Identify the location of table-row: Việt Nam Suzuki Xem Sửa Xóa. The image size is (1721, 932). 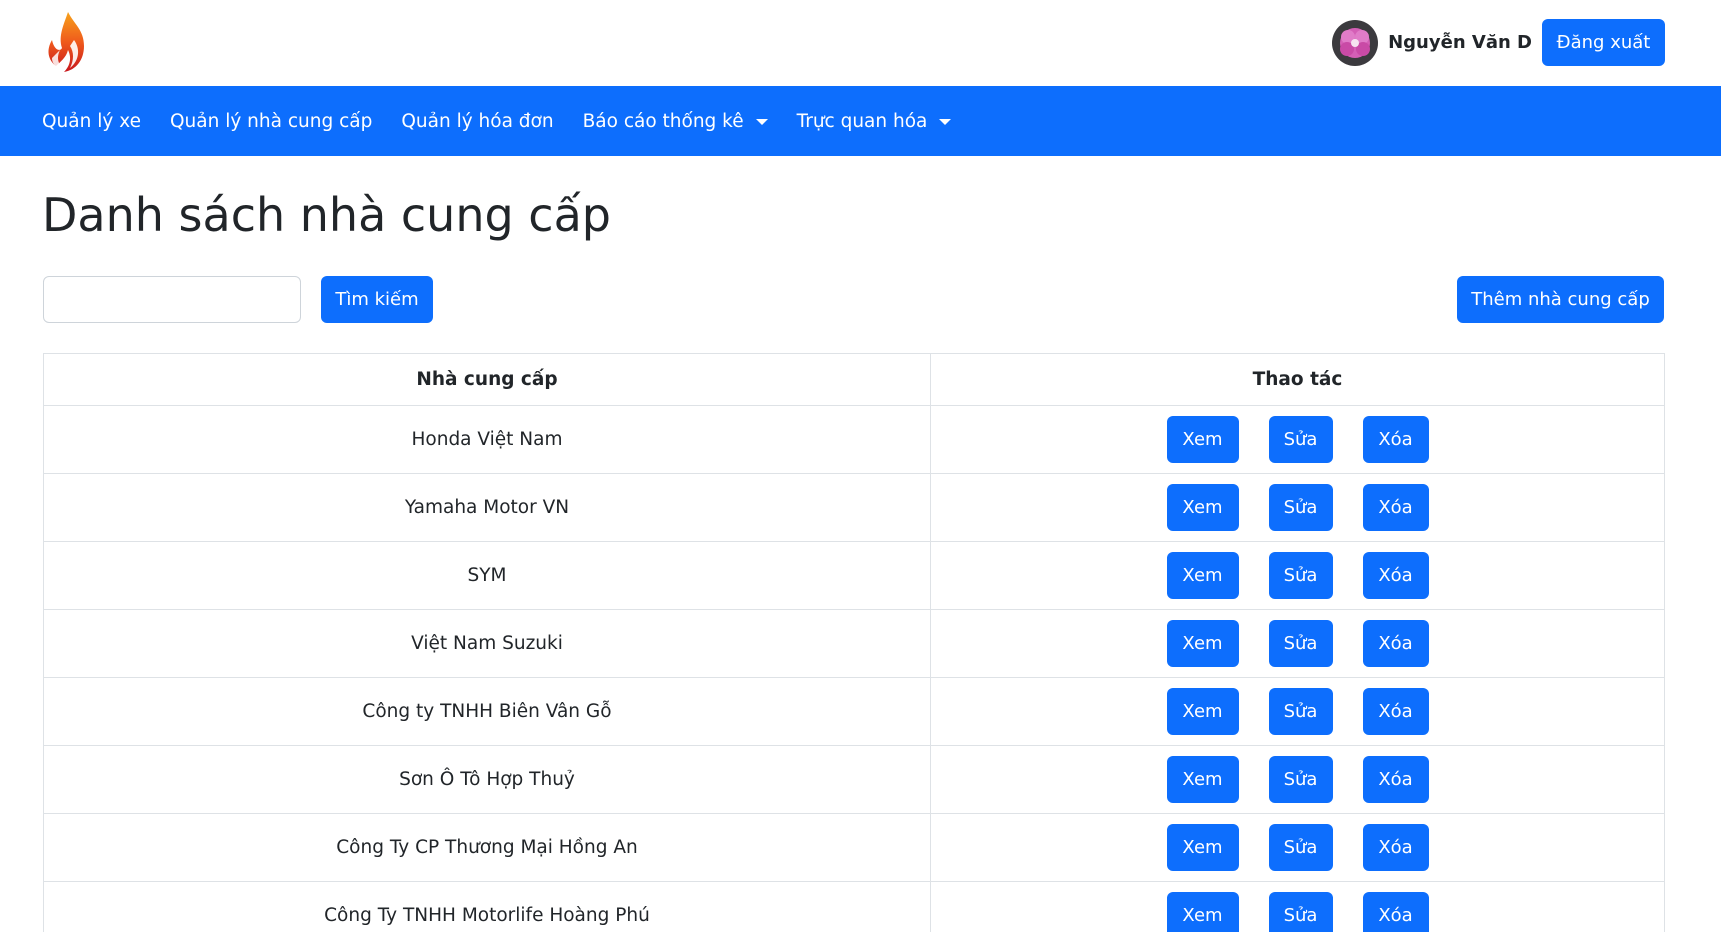
(854, 643).